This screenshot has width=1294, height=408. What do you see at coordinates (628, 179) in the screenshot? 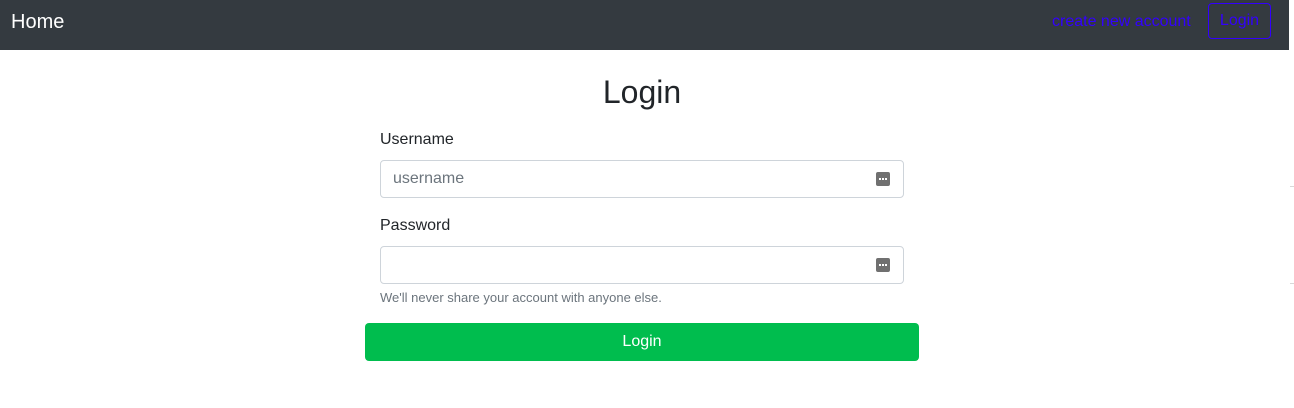
I see `username-input` at bounding box center [628, 179].